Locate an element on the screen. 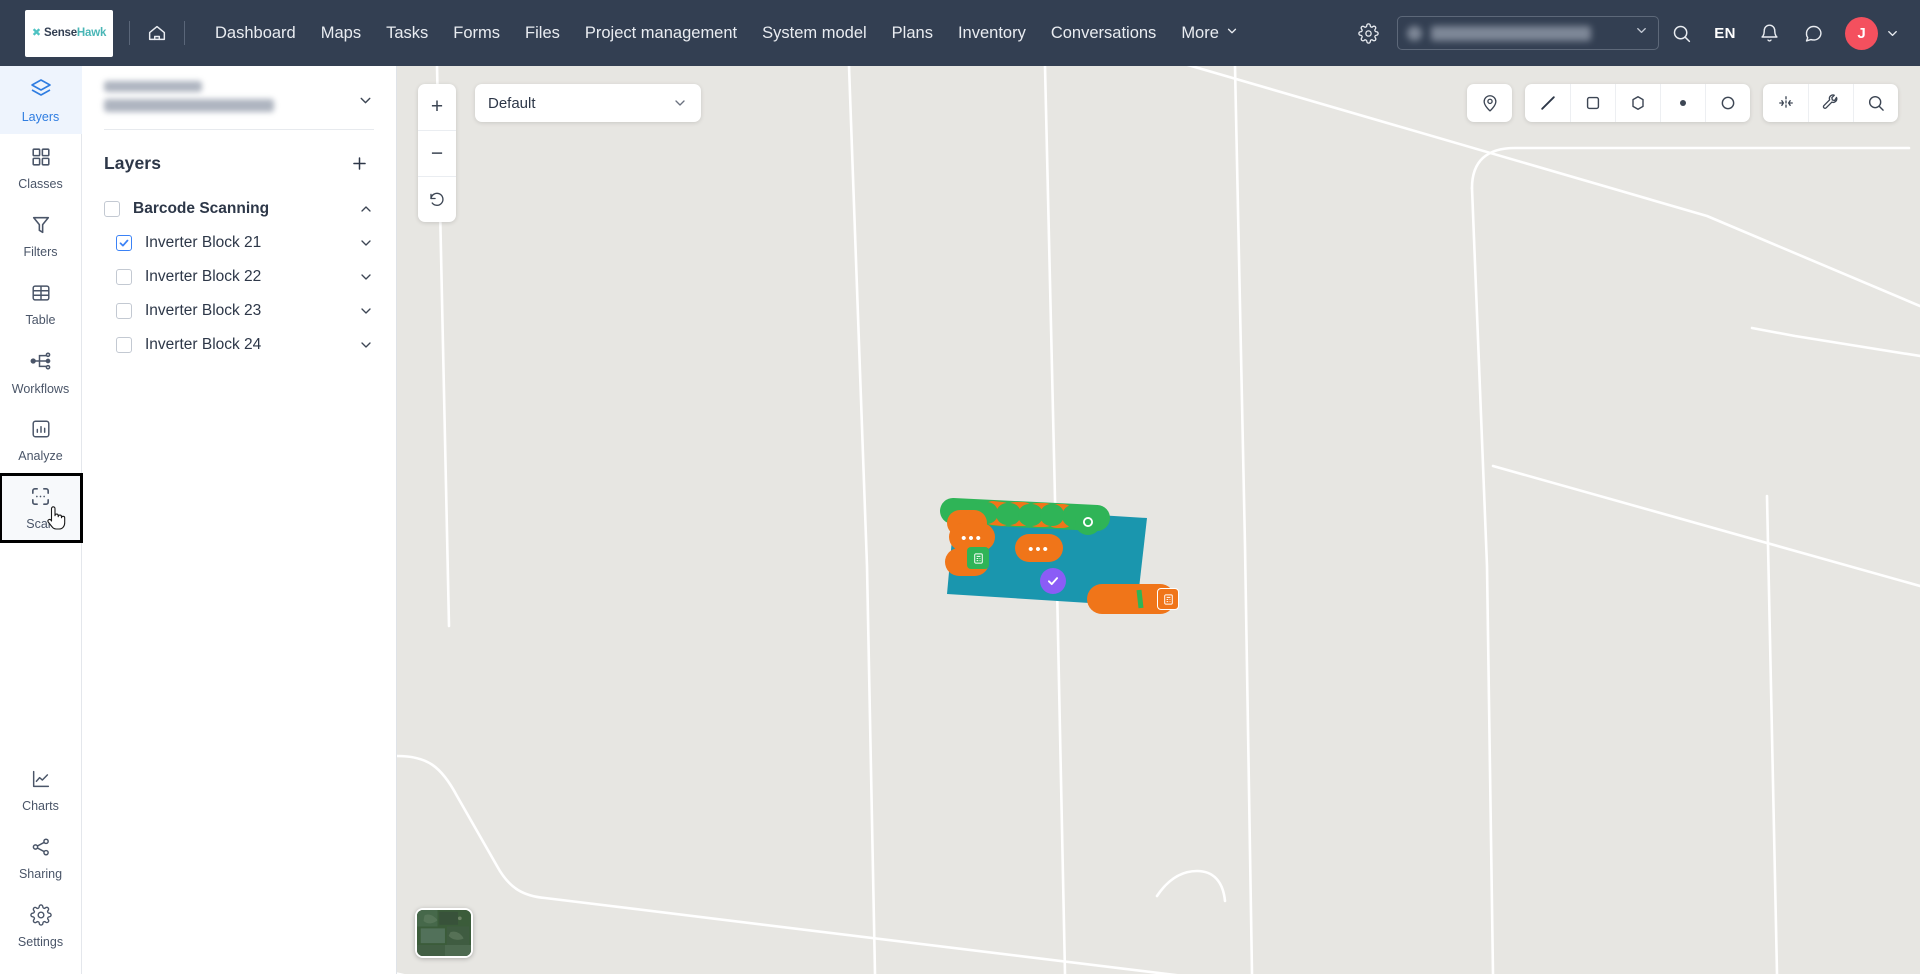 The height and width of the screenshot is (974, 1920). draw-rectangle-tool is located at coordinates (1592, 103).